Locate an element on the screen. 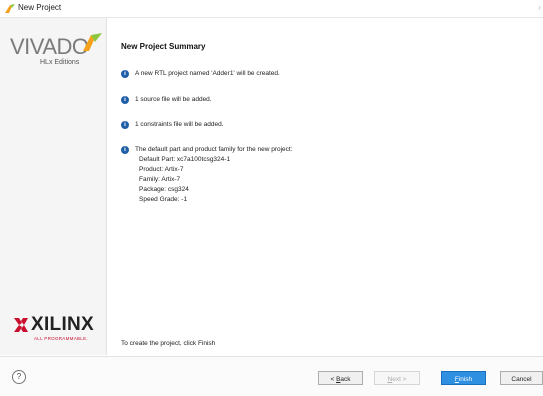 The image size is (543, 396). finish-rest: inish is located at coordinates (465, 379).